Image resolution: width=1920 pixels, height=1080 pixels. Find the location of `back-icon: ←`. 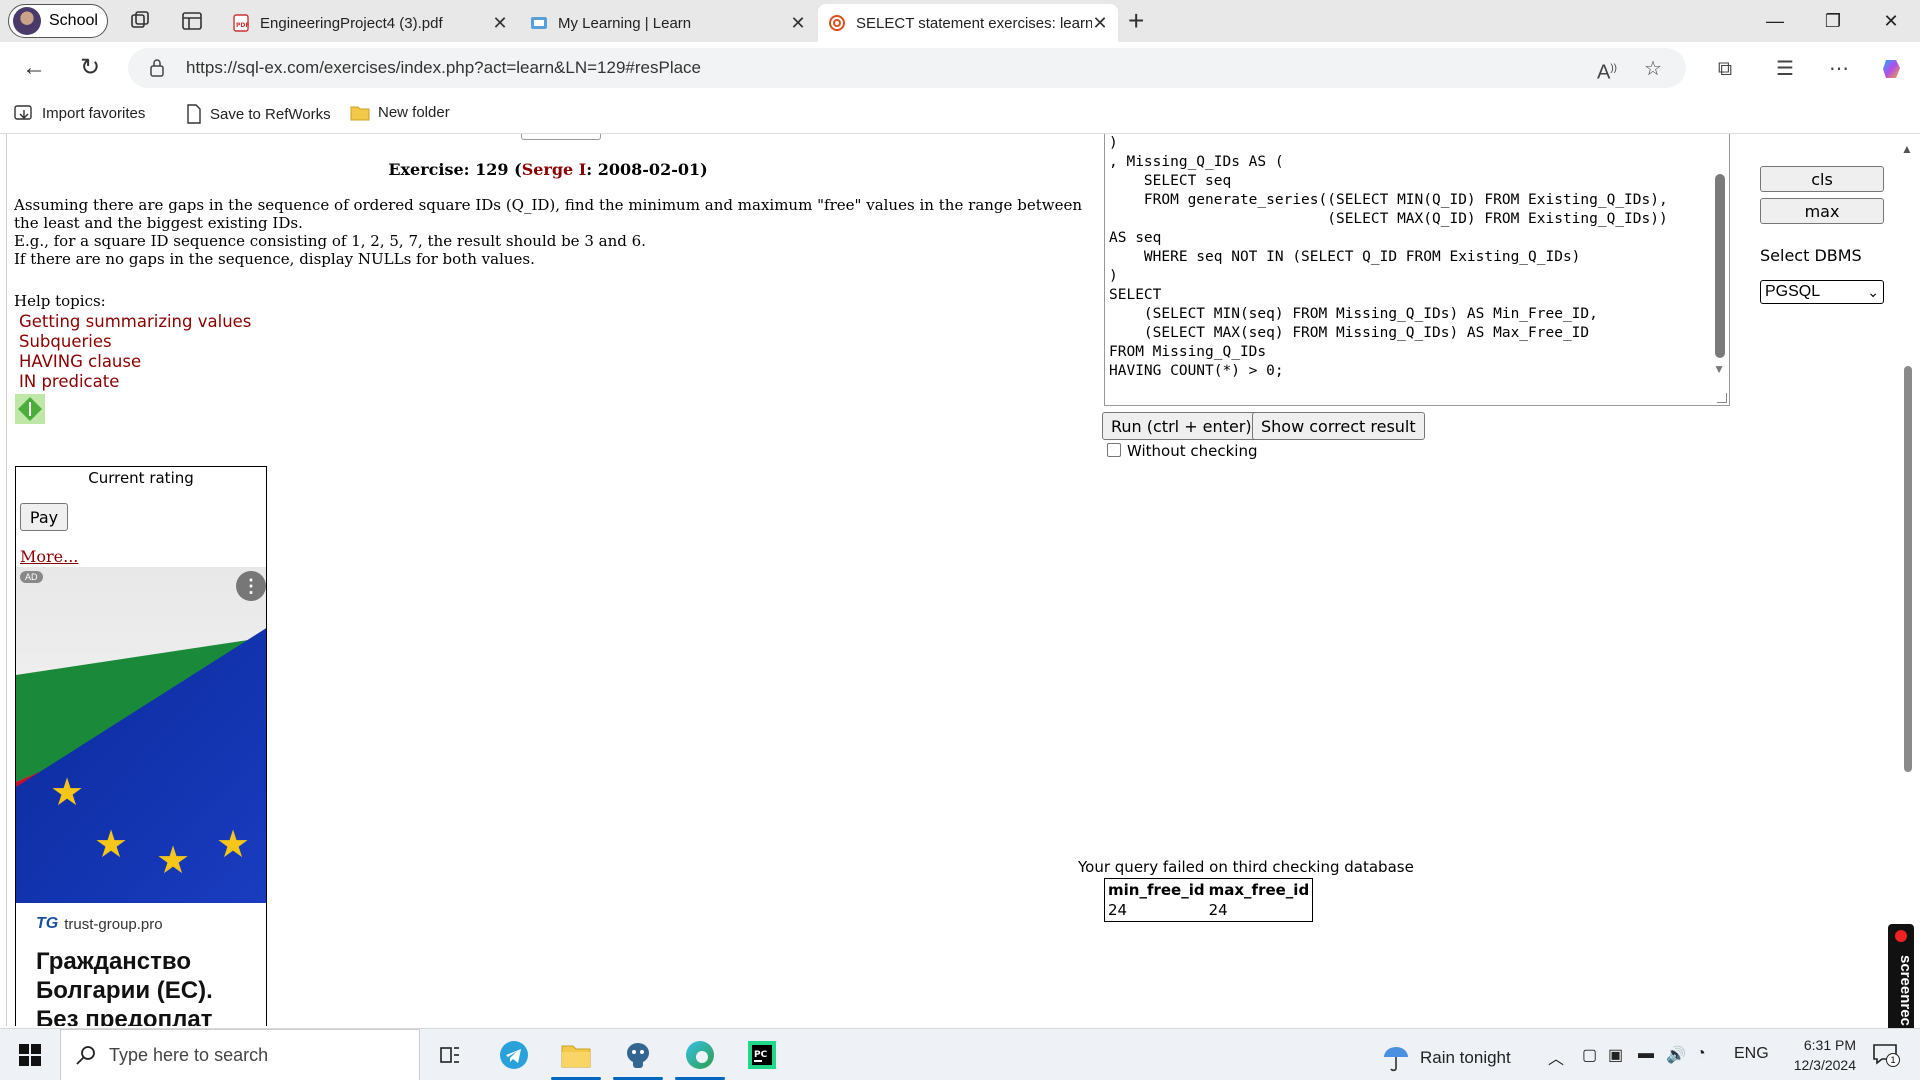

back-icon: ← is located at coordinates (34, 68).